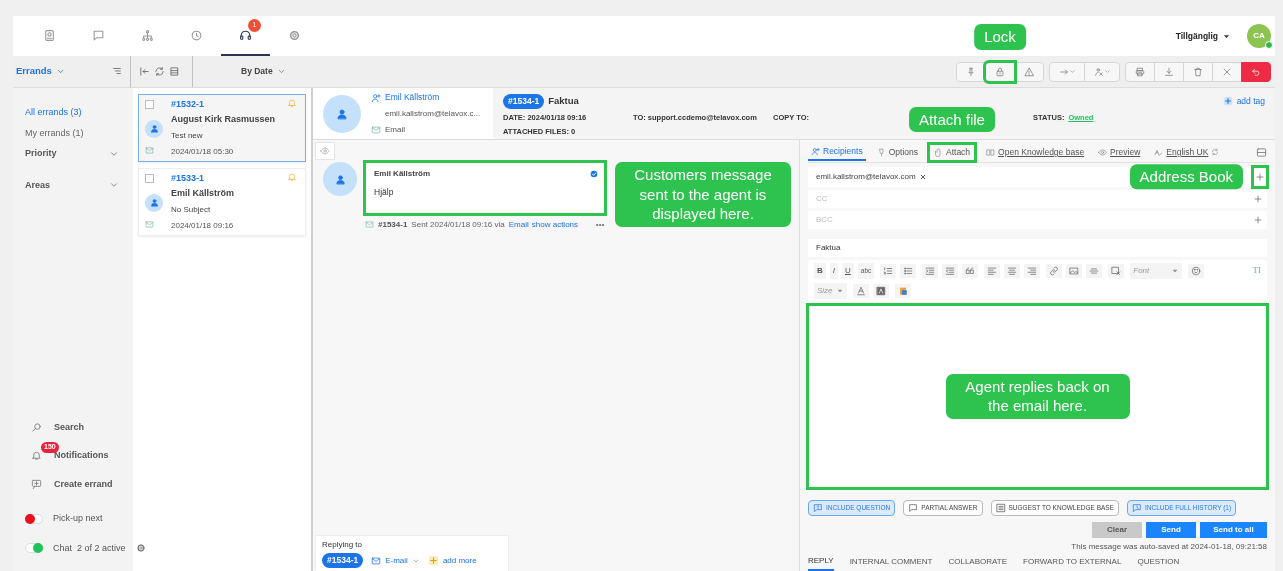  What do you see at coordinates (1158, 563) in the screenshot?
I see `mode-tab: QUESTION` at bounding box center [1158, 563].